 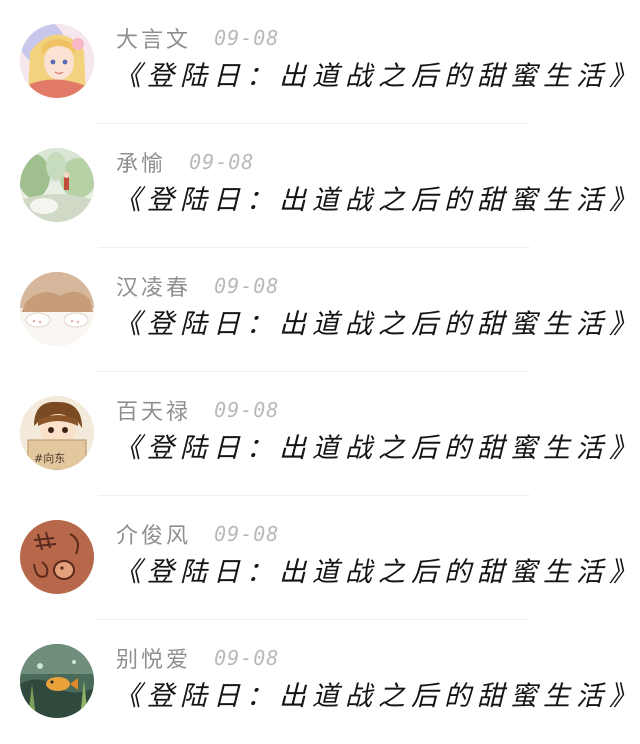 I want to click on comment-meta: 大言文 09-08, so click(x=198, y=38).